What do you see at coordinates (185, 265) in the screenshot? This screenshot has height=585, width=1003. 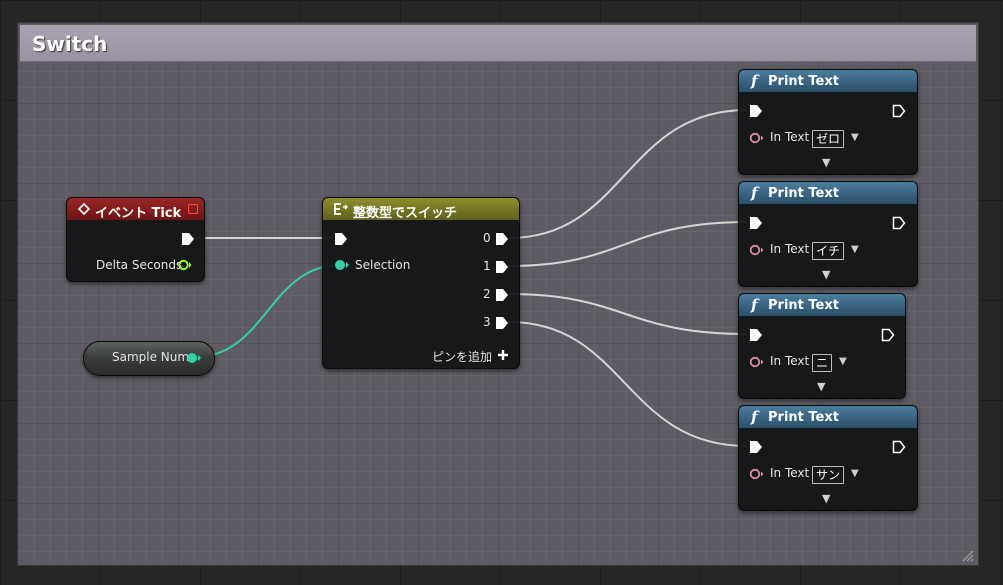 I see `float-pin-icon` at bounding box center [185, 265].